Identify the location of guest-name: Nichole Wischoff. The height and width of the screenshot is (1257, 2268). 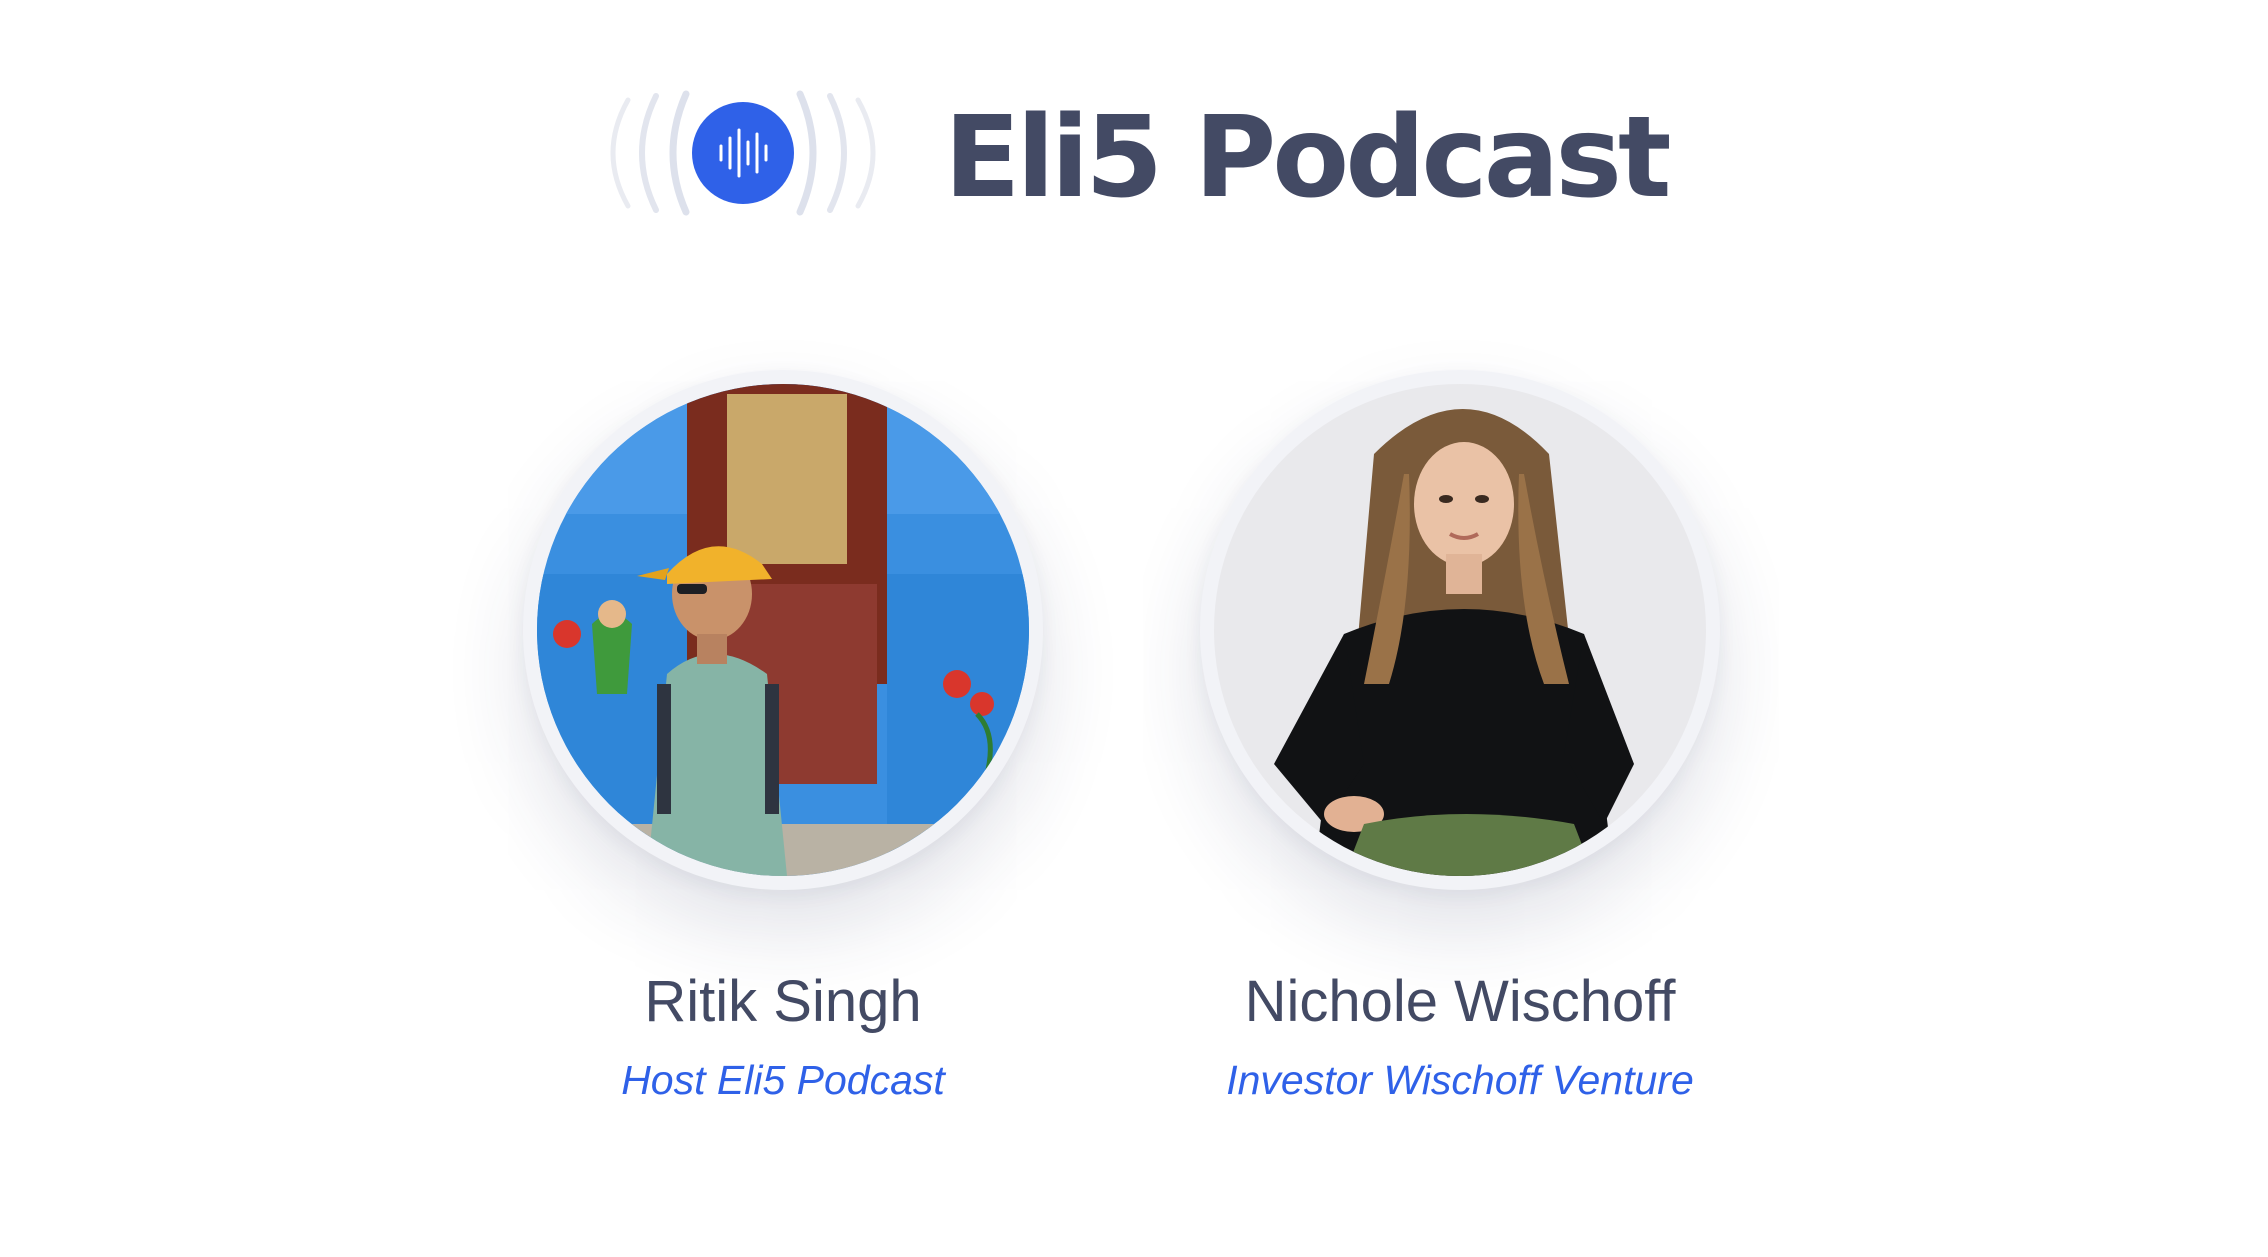
(1460, 1001).